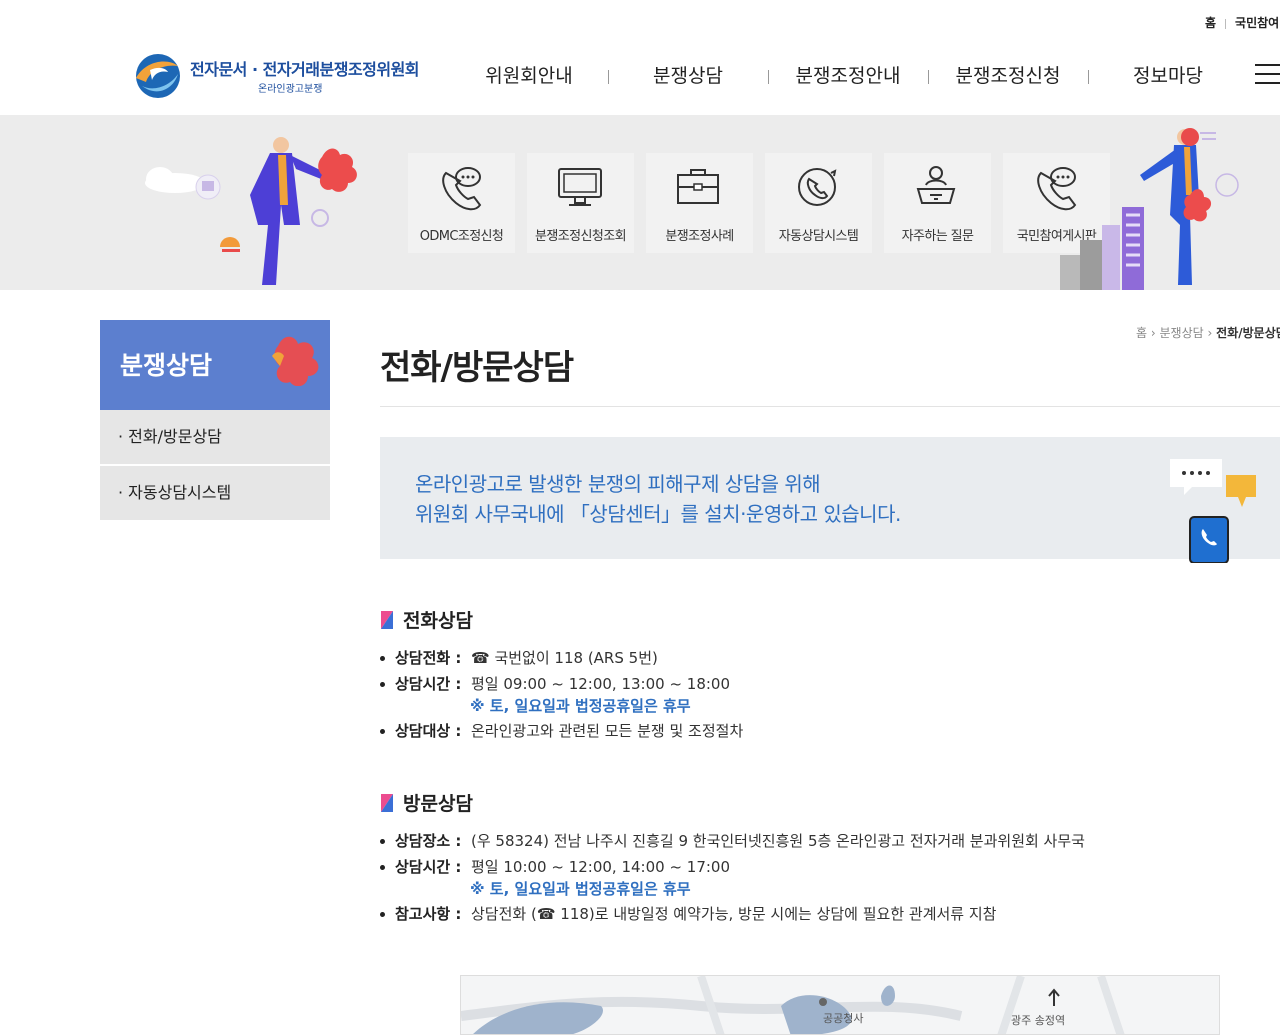 Image resolution: width=1280 pixels, height=1035 pixels. I want to click on row-value: 온라인광고와 관련된 모든 분쟁 및 조정절차, so click(607, 731).